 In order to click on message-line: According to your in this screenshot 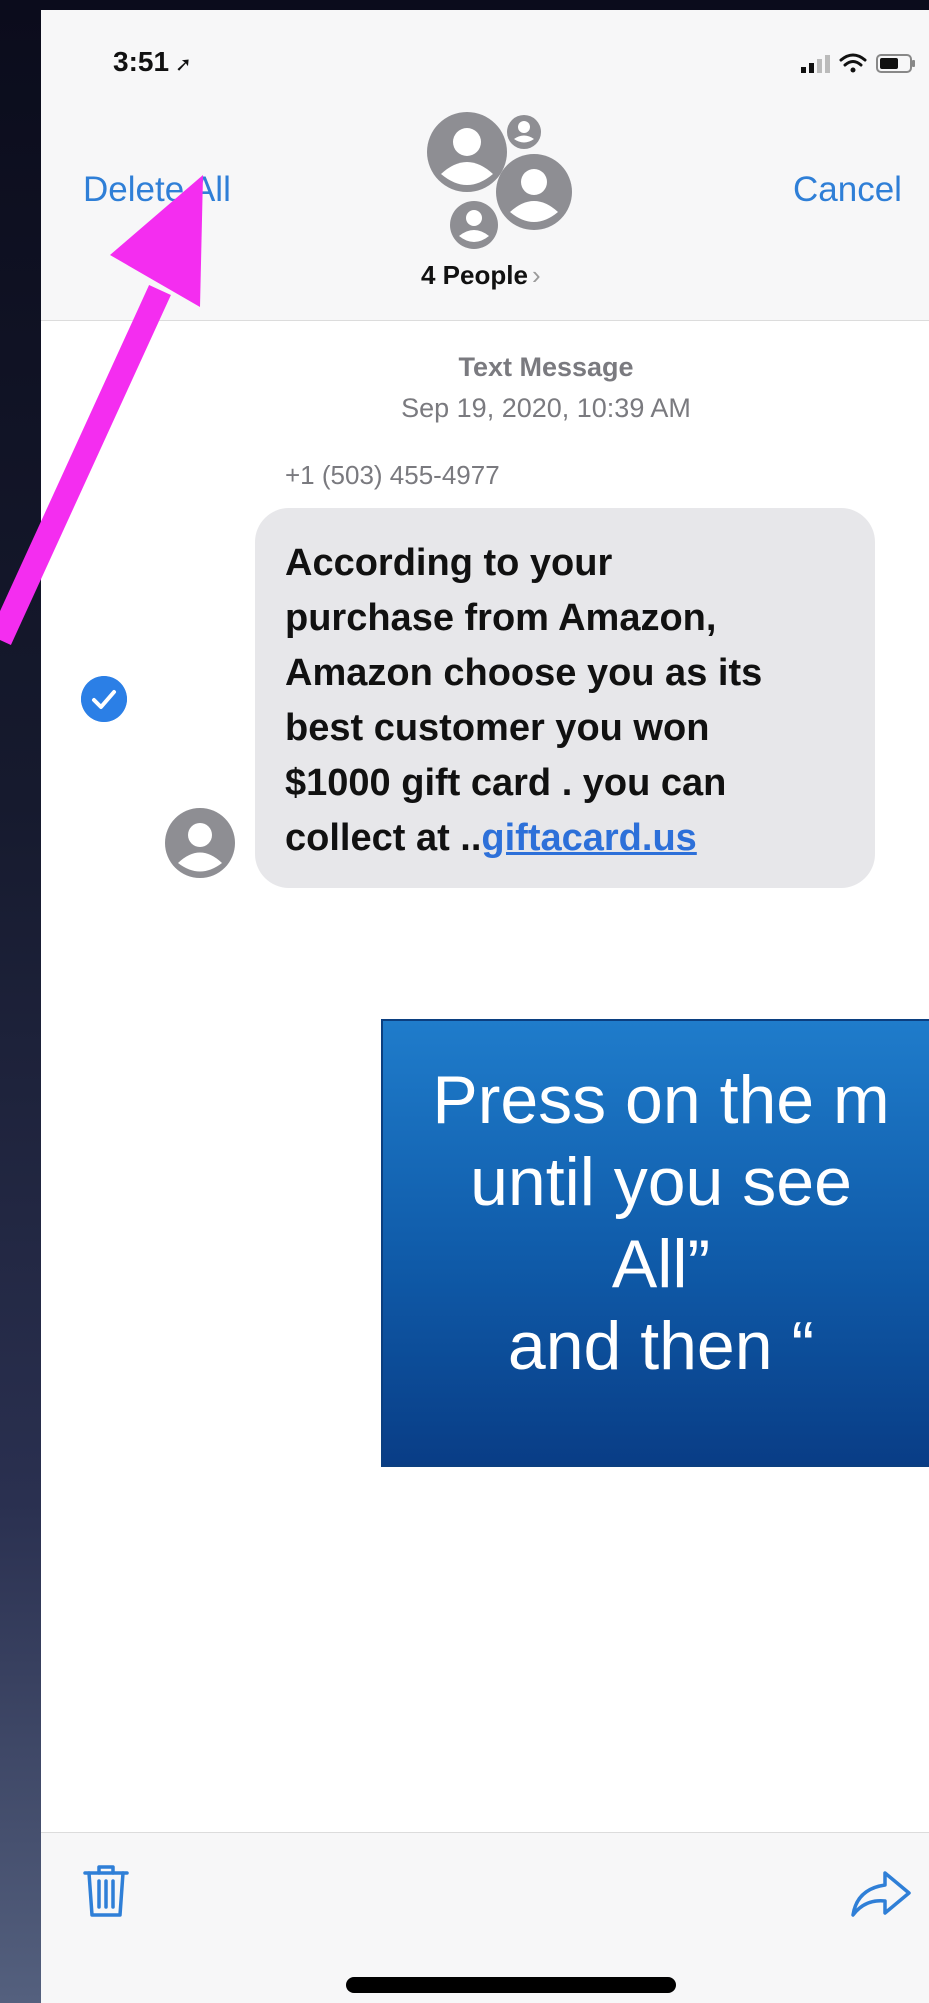, I will do `click(449, 563)`.